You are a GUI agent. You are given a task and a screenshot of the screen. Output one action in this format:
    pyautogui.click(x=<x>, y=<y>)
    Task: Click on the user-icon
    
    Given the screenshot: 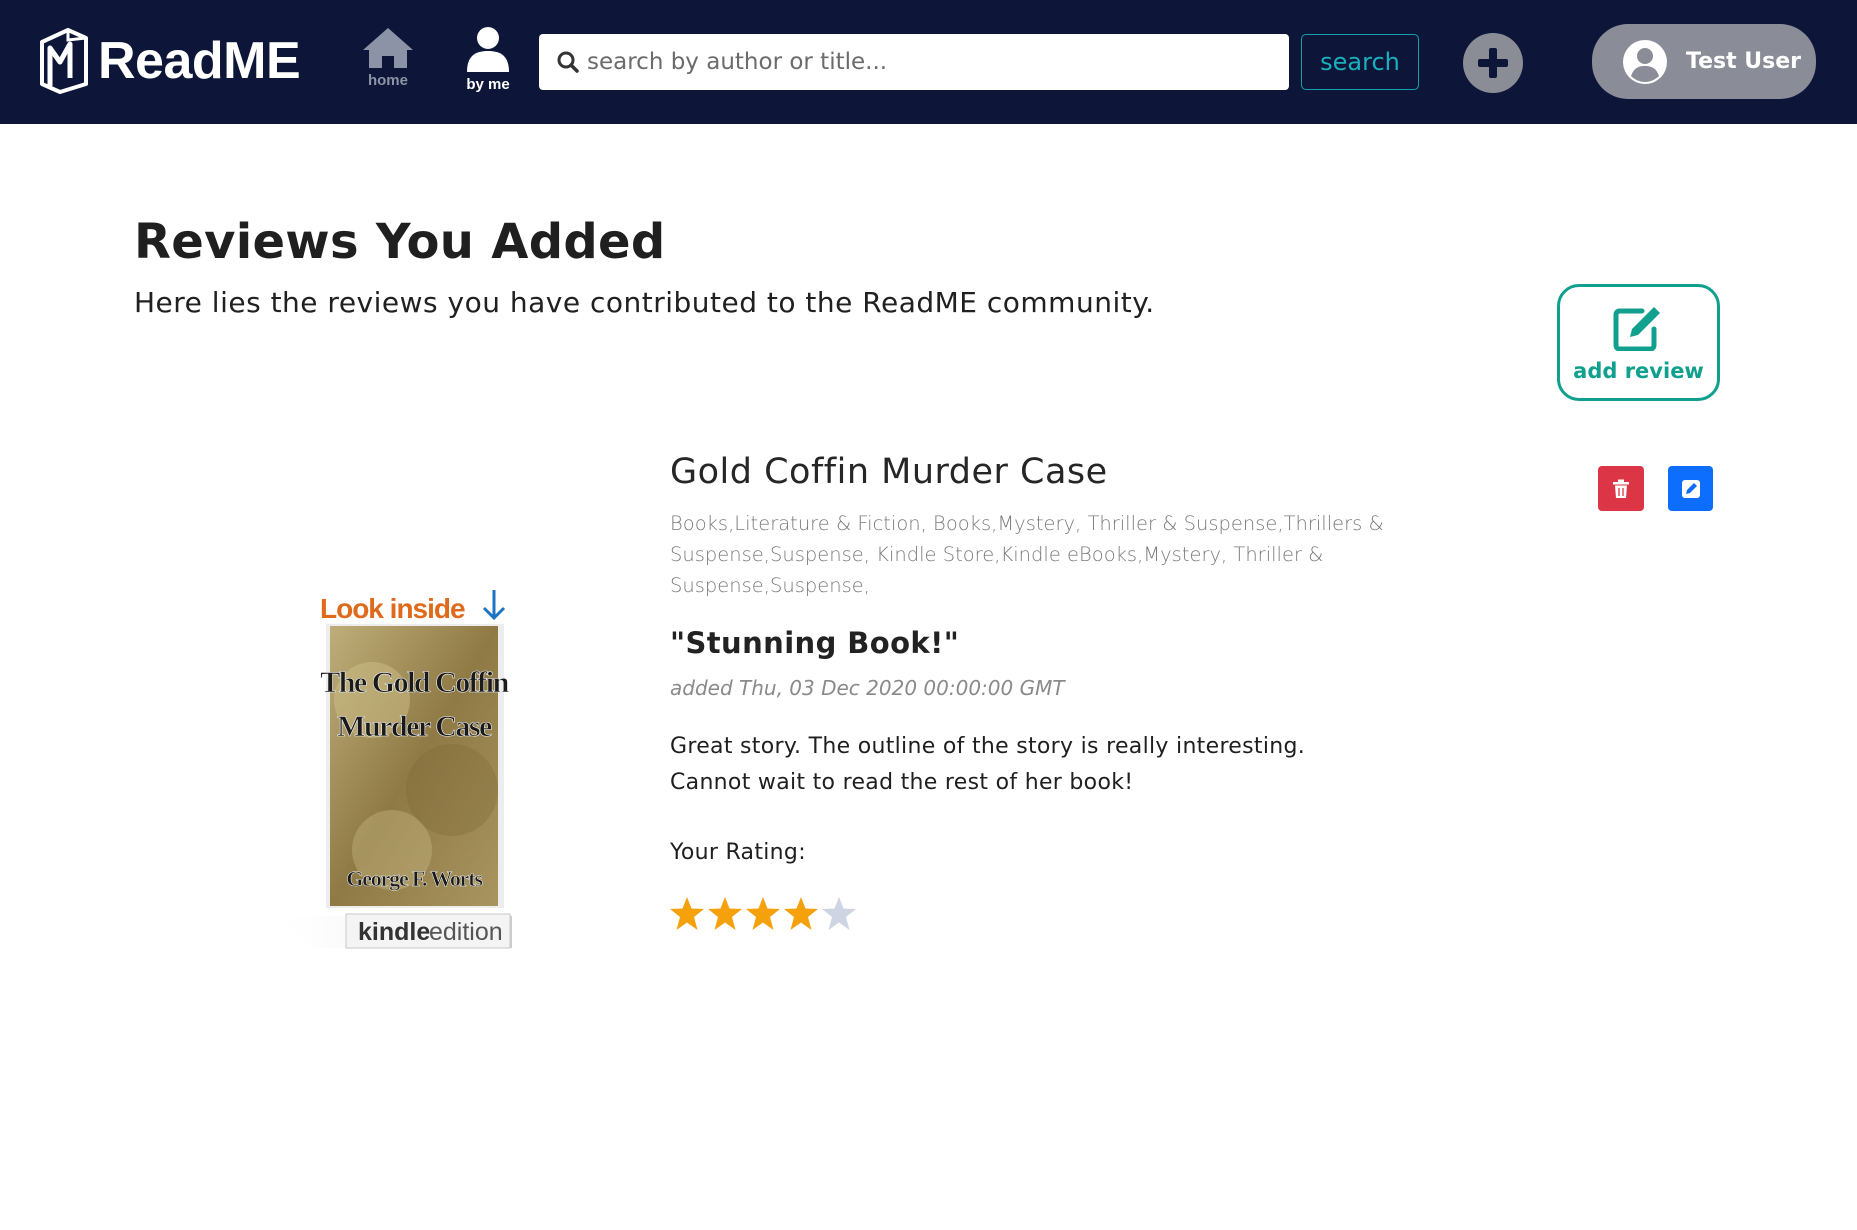 What is the action you would take?
    pyautogui.click(x=488, y=49)
    